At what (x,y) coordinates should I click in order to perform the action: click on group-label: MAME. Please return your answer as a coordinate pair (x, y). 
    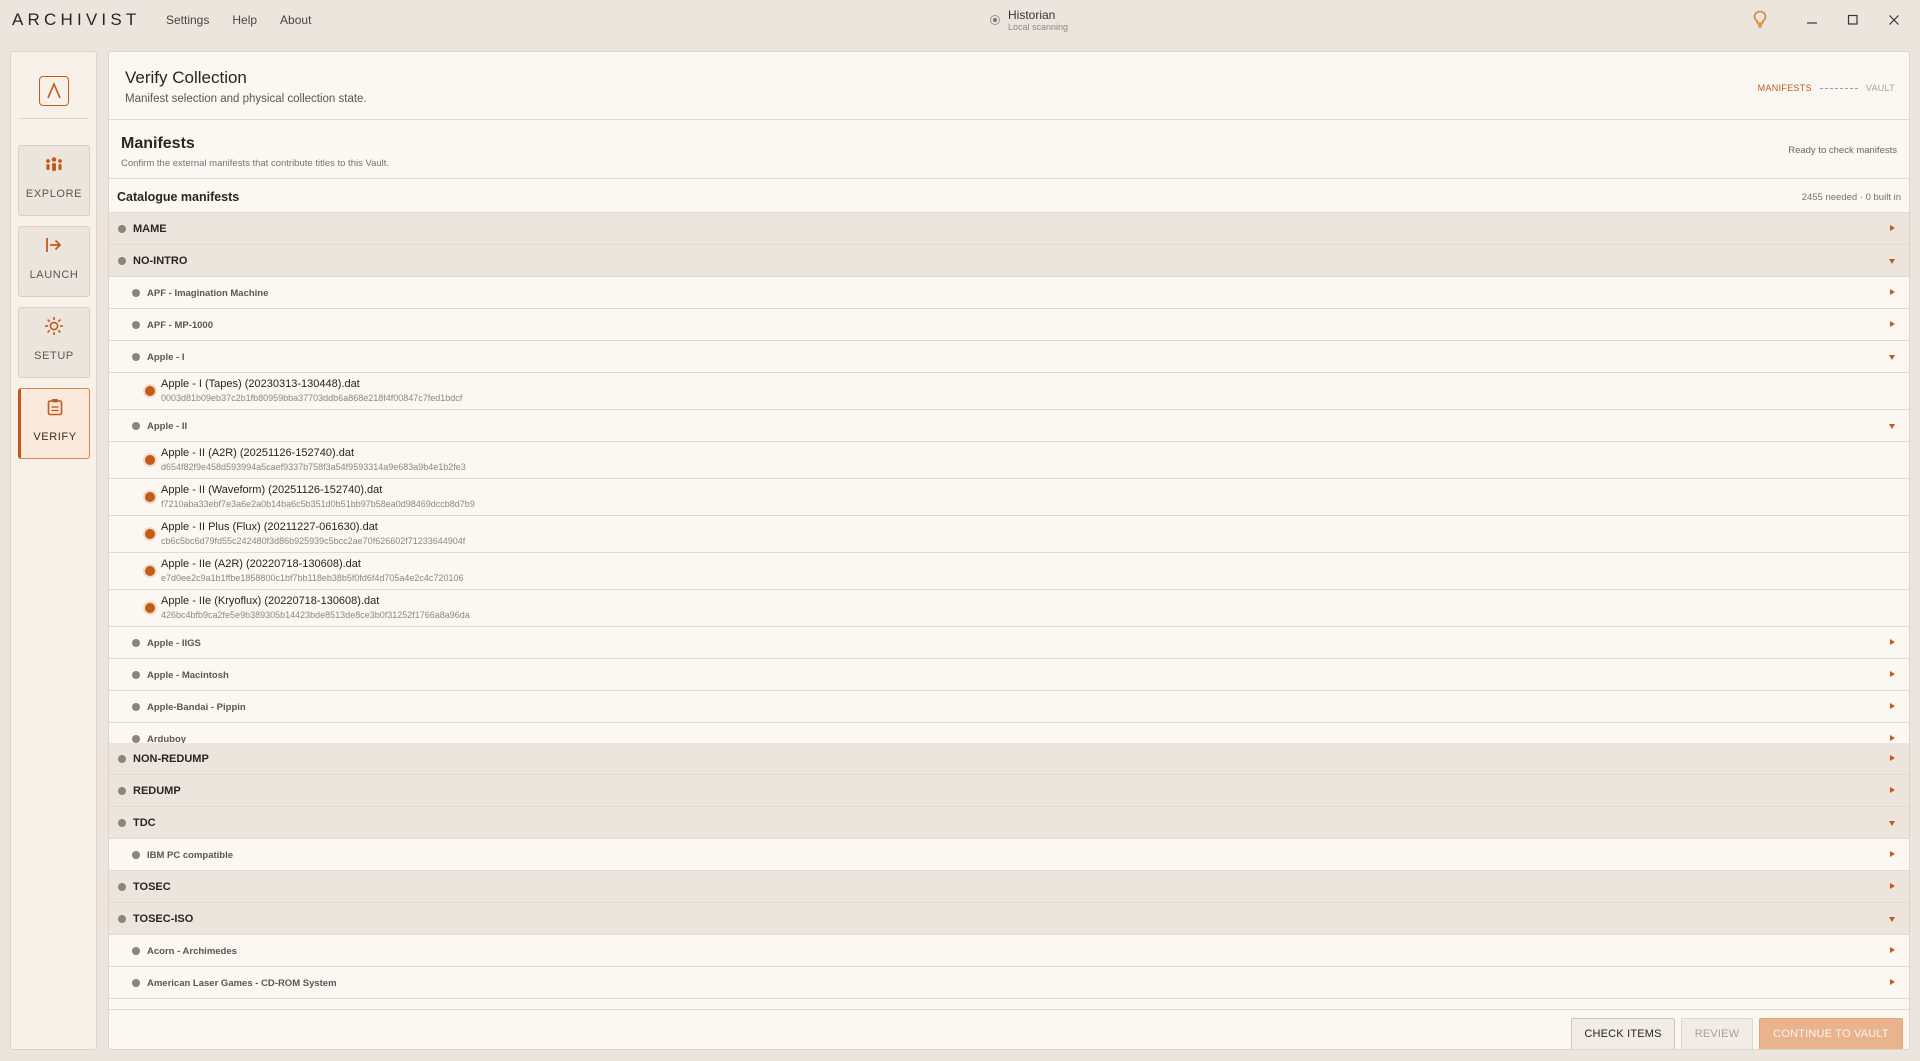
    Looking at the image, I should click on (150, 229).